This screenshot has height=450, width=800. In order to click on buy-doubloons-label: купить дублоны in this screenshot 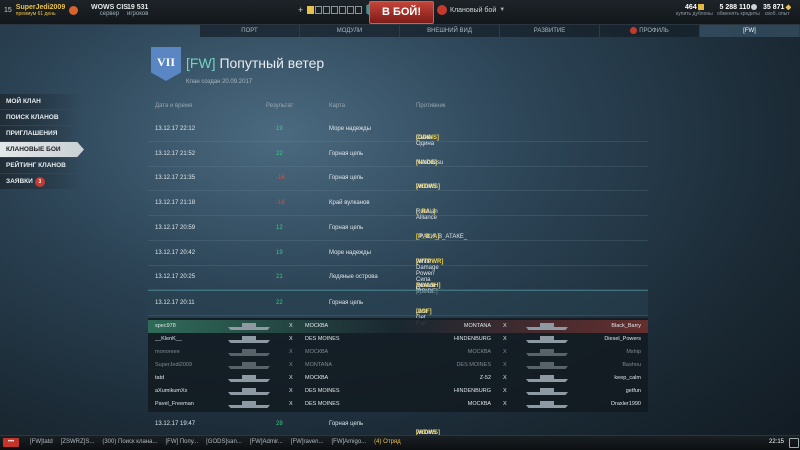, I will do `click(694, 14)`.